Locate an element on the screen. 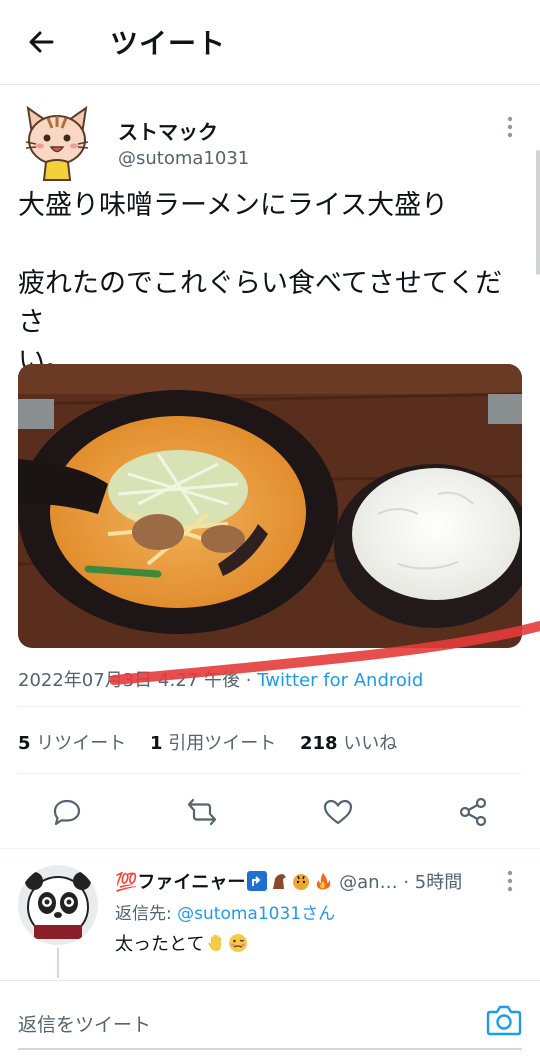 This screenshot has height=1057, width=540. reply-to-prefix: 返信先: is located at coordinates (146, 914).